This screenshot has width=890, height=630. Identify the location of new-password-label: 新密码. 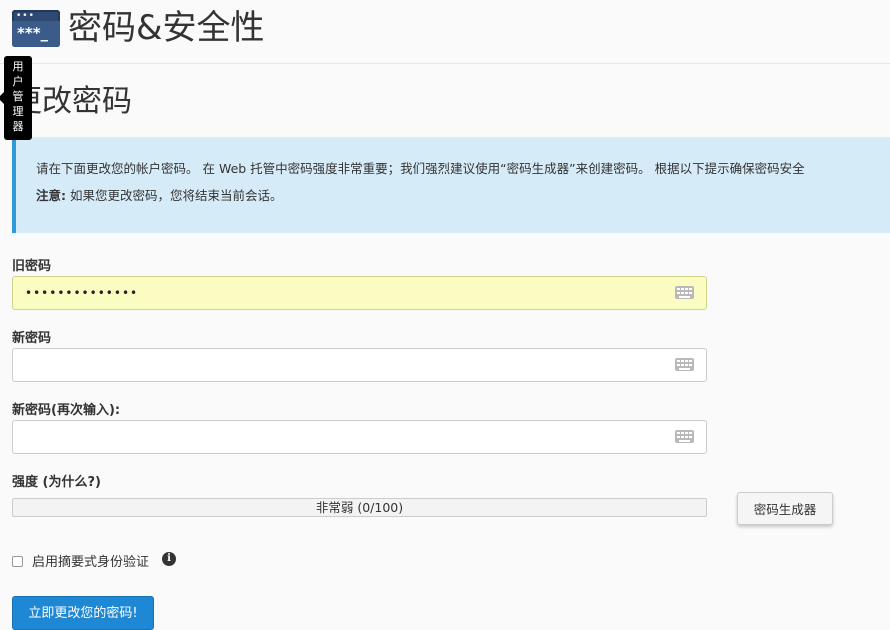
(32, 338).